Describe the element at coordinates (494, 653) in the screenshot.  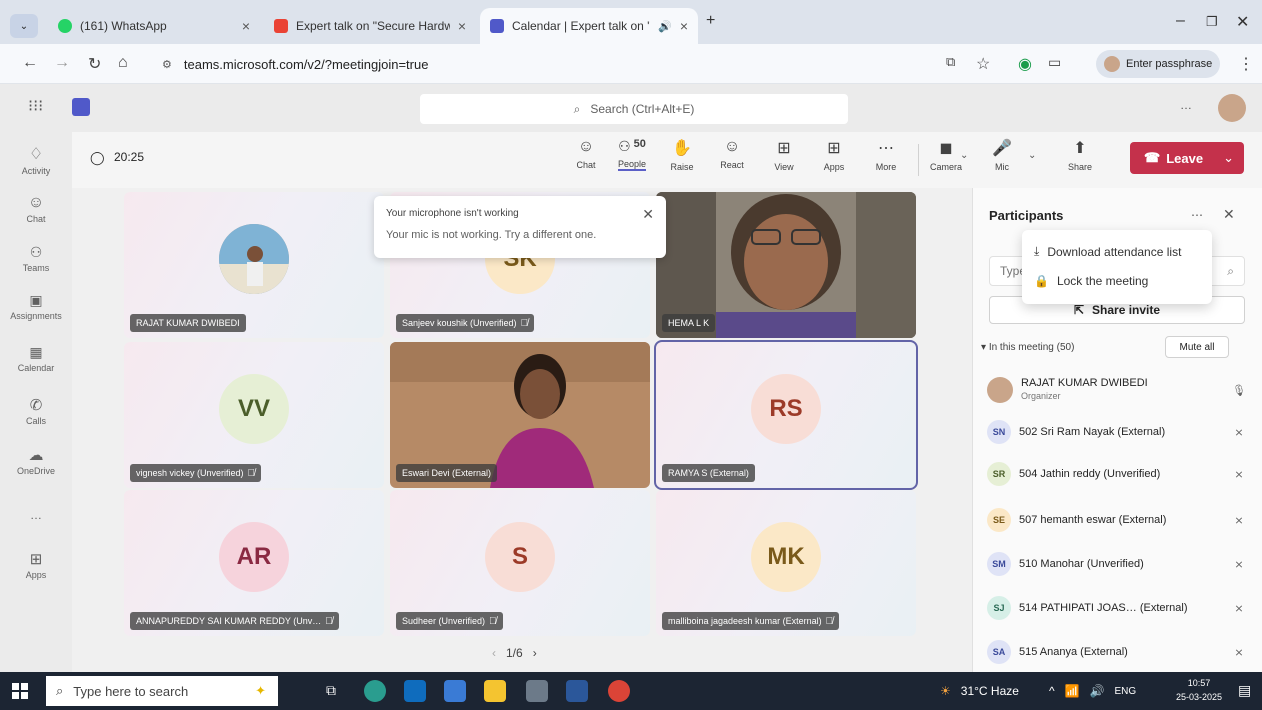
I see `chevron-left-icon: ‹` at that location.